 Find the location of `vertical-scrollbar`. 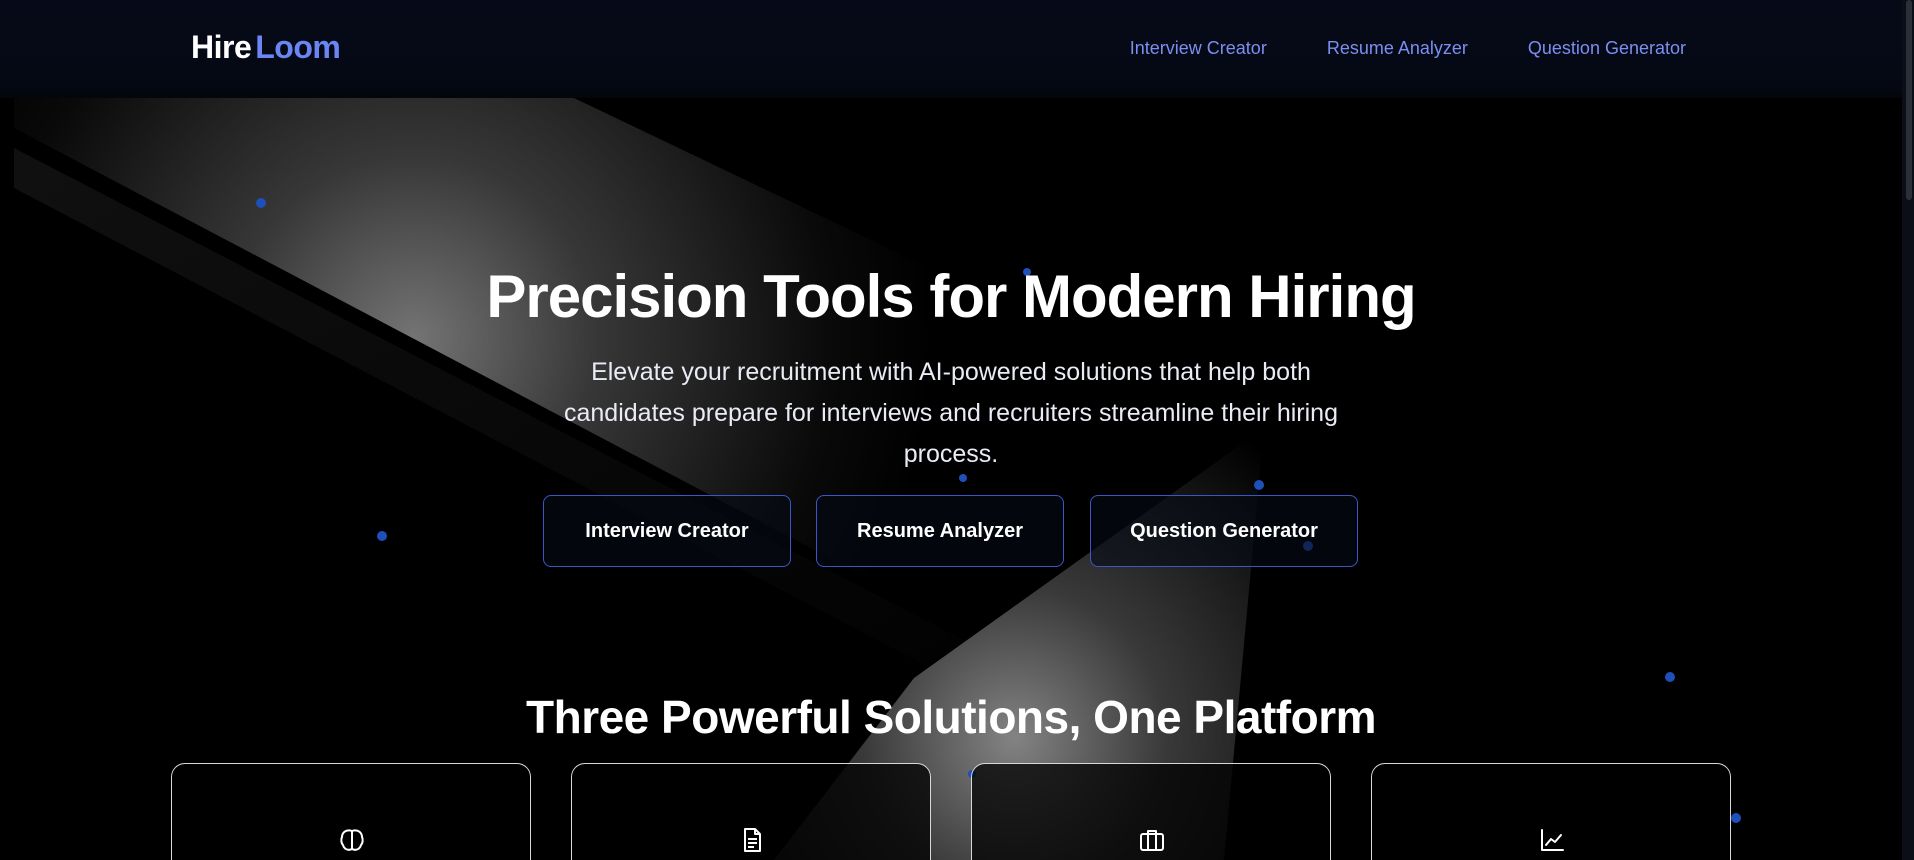

vertical-scrollbar is located at coordinates (1908, 430).